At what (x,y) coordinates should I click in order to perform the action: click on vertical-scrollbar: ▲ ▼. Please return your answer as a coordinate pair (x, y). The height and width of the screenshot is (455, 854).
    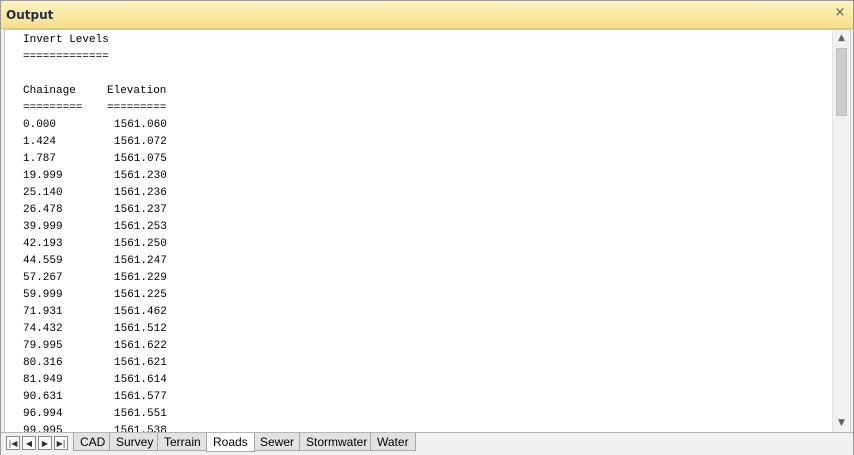
    Looking at the image, I should click on (841, 231).